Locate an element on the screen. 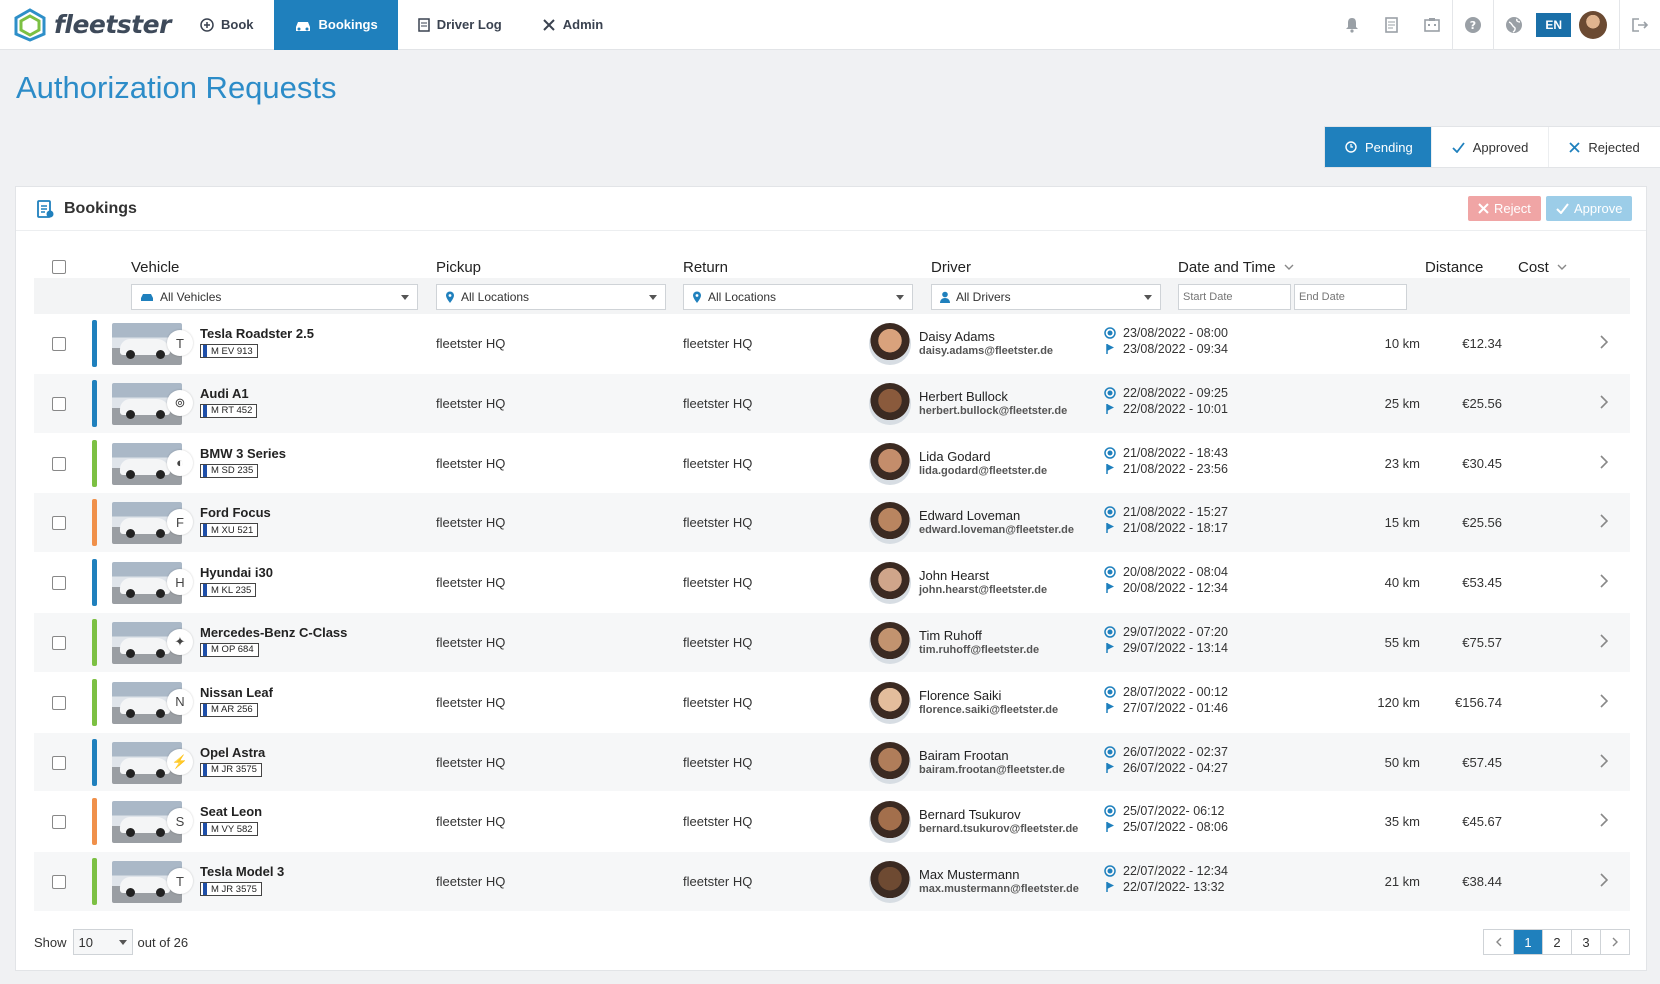 This screenshot has width=1660, height=984. fleetster-logo: fleetster is located at coordinates (90, 25).